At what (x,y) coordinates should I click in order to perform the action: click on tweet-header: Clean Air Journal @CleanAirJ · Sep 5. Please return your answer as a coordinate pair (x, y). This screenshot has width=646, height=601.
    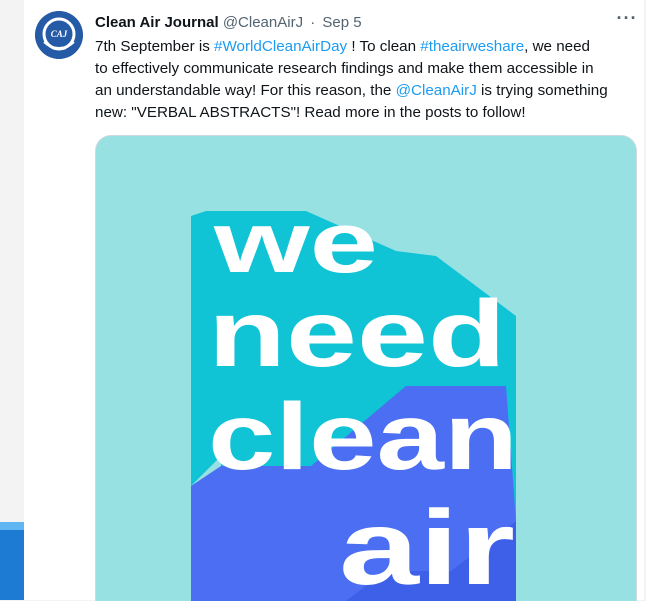
    Looking at the image, I should click on (367, 24).